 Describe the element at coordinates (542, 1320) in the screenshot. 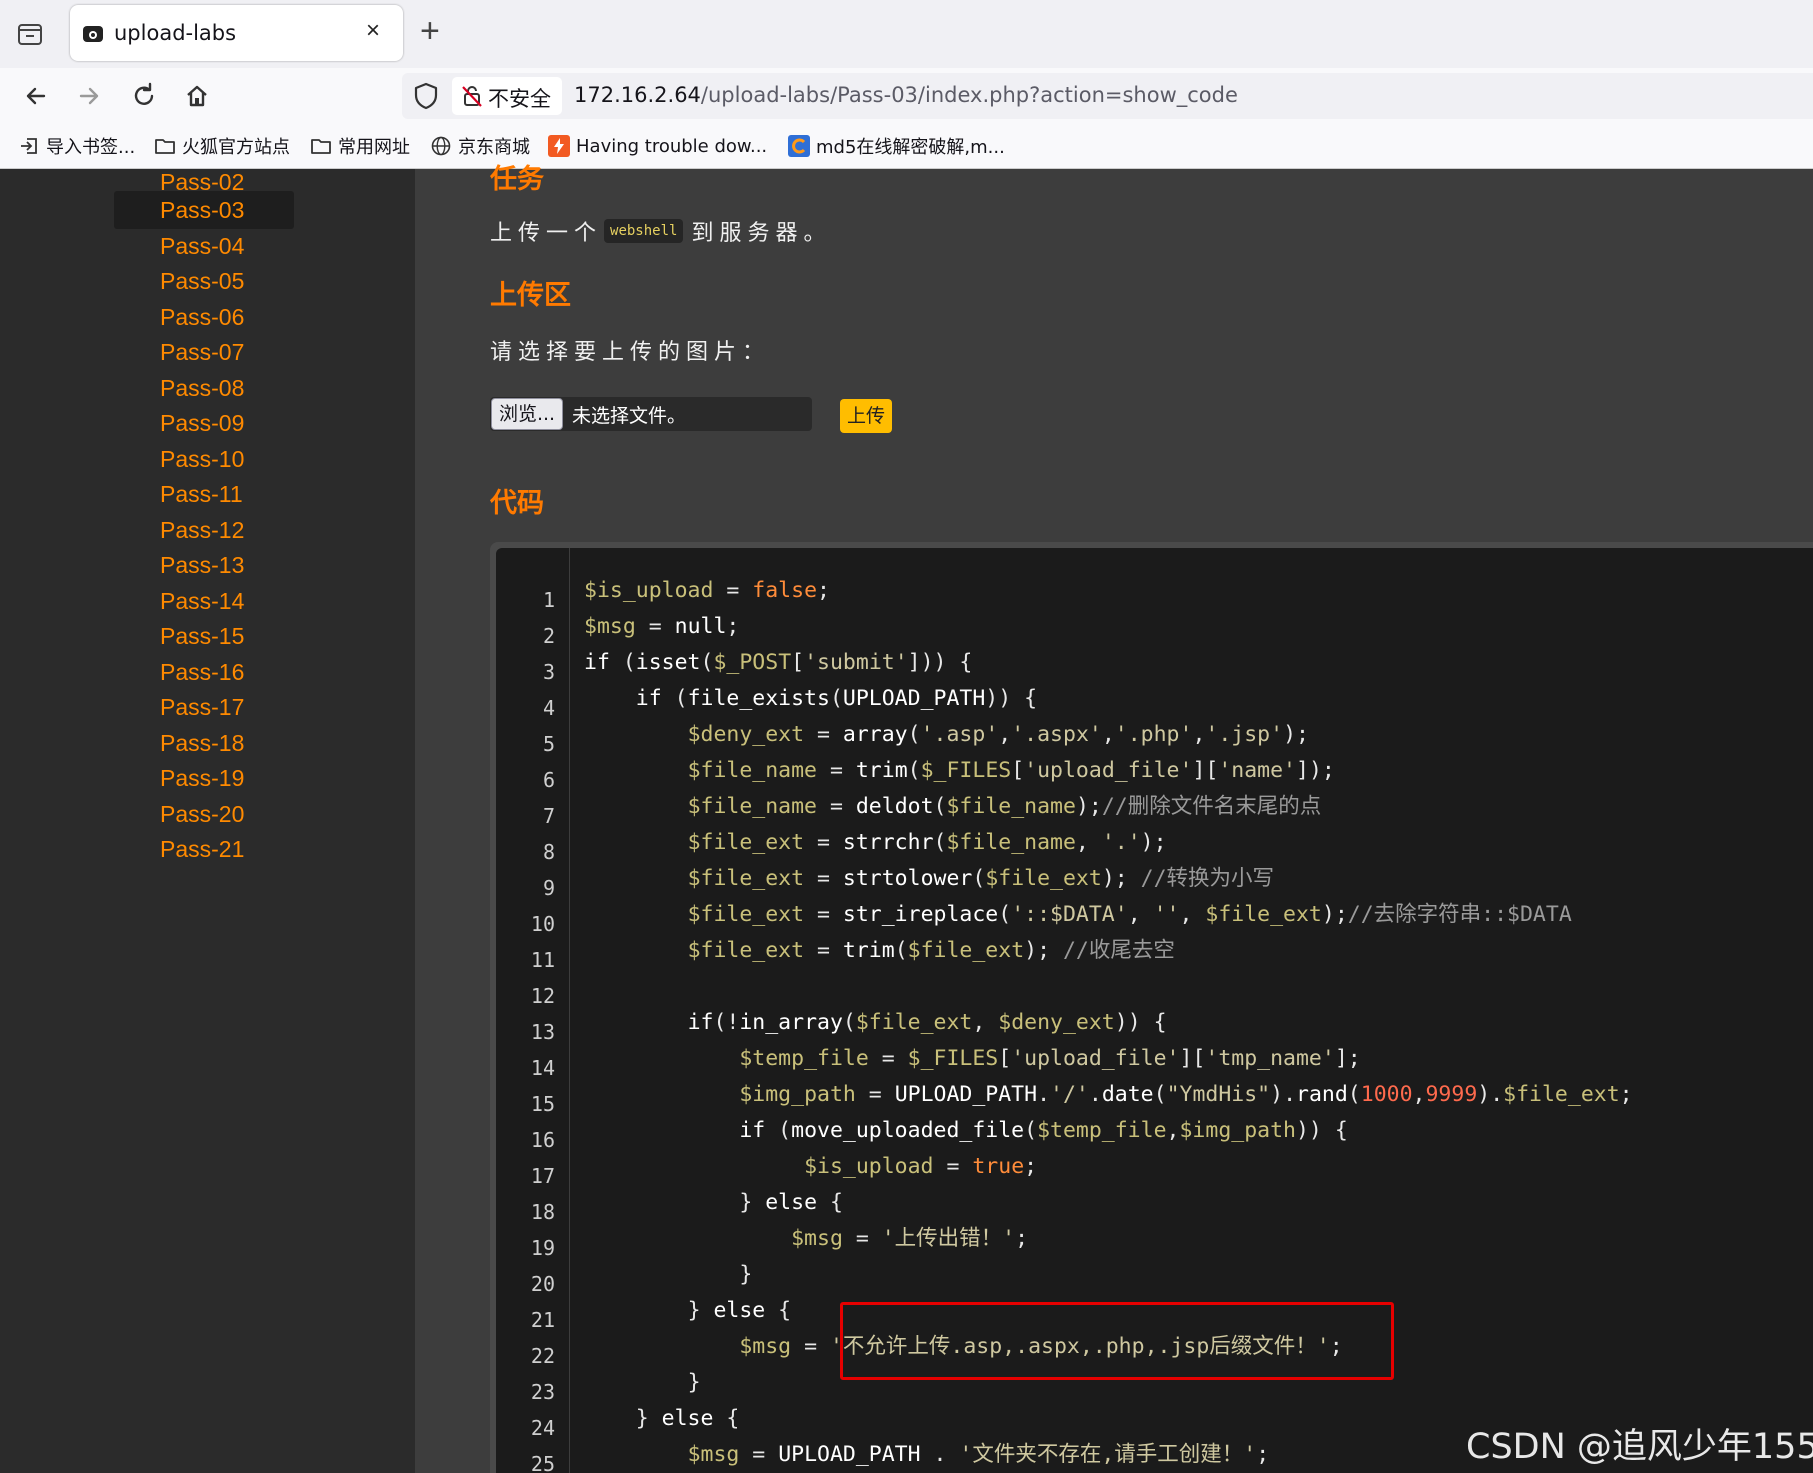

I see `line-number: 21` at that location.